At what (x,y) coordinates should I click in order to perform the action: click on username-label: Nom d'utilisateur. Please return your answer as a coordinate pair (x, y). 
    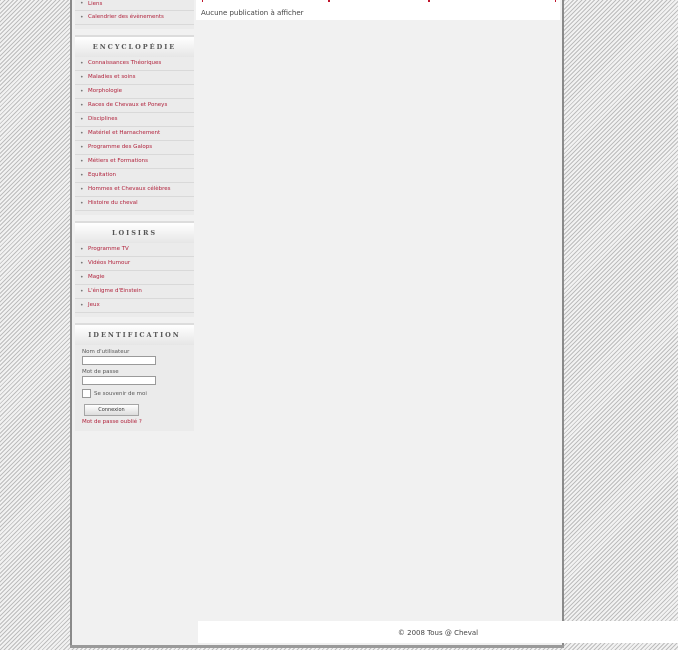
    Looking at the image, I should click on (106, 352).